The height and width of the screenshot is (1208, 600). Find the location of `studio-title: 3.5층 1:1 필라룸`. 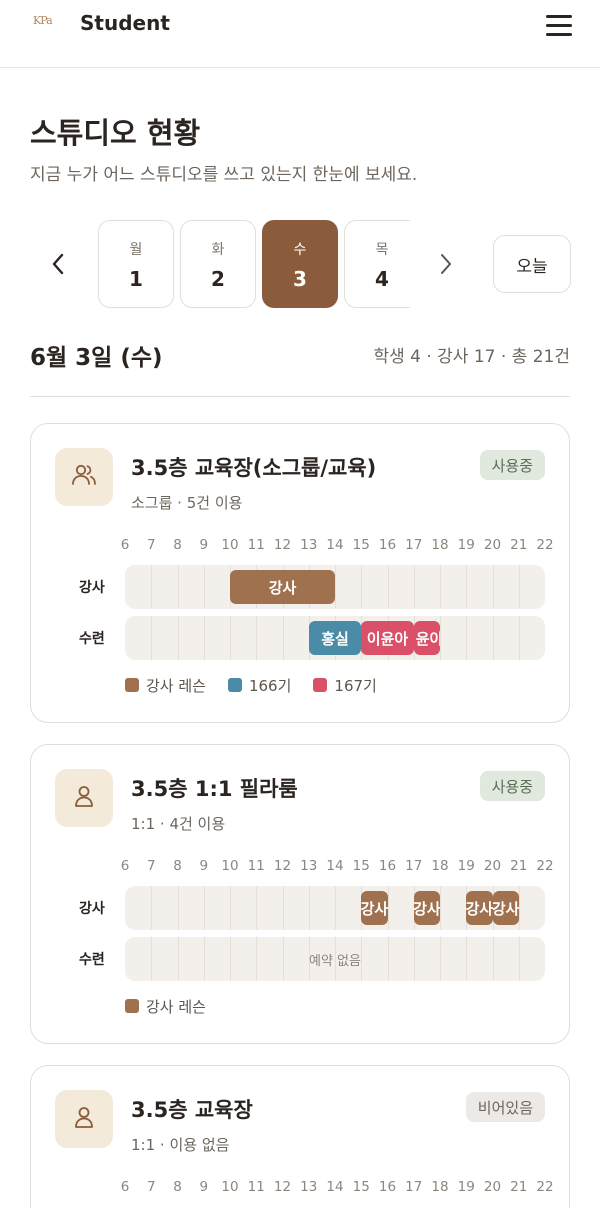

studio-title: 3.5층 1:1 필라룸 is located at coordinates (214, 789).